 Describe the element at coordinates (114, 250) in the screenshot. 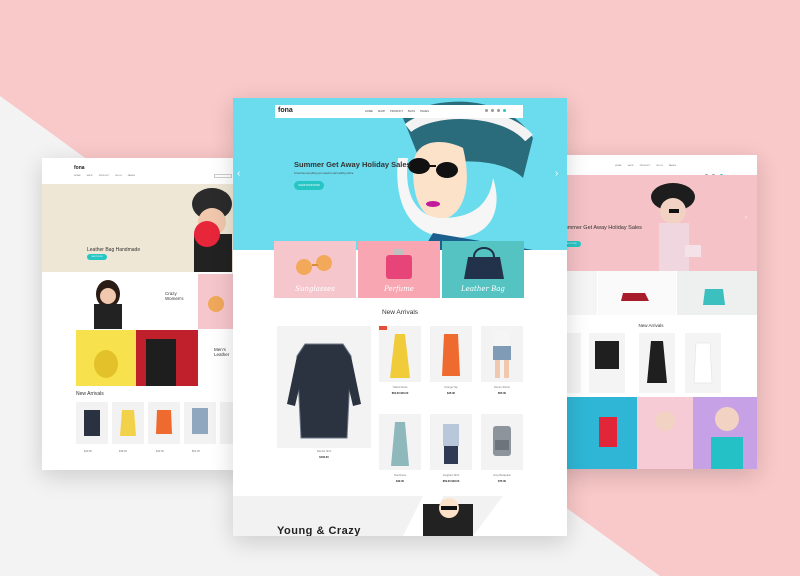

I see `left-hero-title: Leather Bag Handmade` at that location.